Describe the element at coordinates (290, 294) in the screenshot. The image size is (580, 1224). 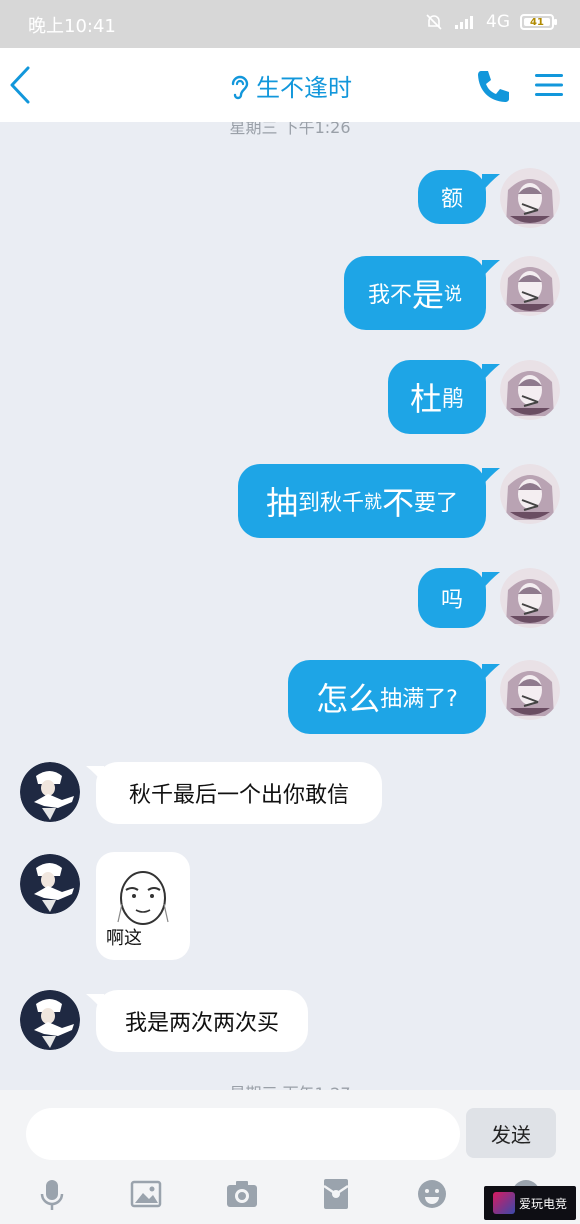
I see `message-outgoing: 我不是说` at that location.